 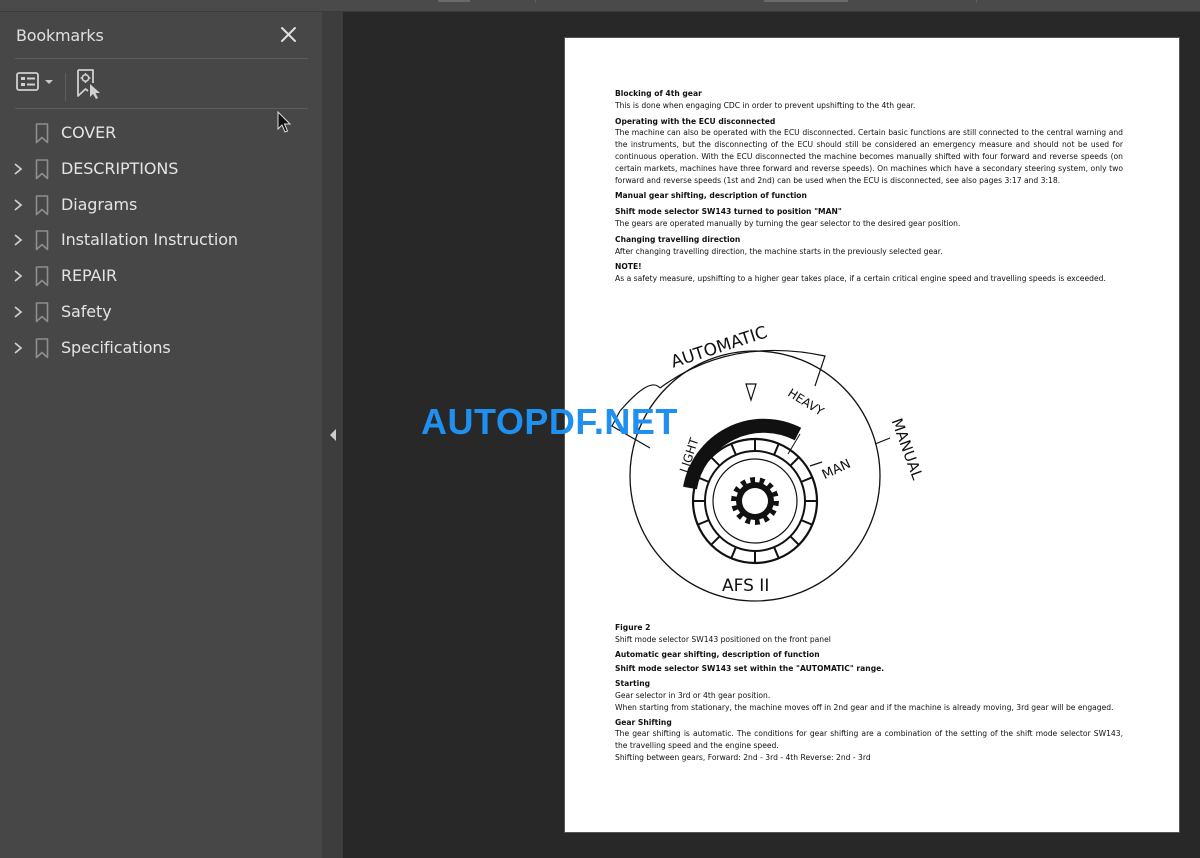 What do you see at coordinates (751, 393) in the screenshot?
I see `position-marker` at bounding box center [751, 393].